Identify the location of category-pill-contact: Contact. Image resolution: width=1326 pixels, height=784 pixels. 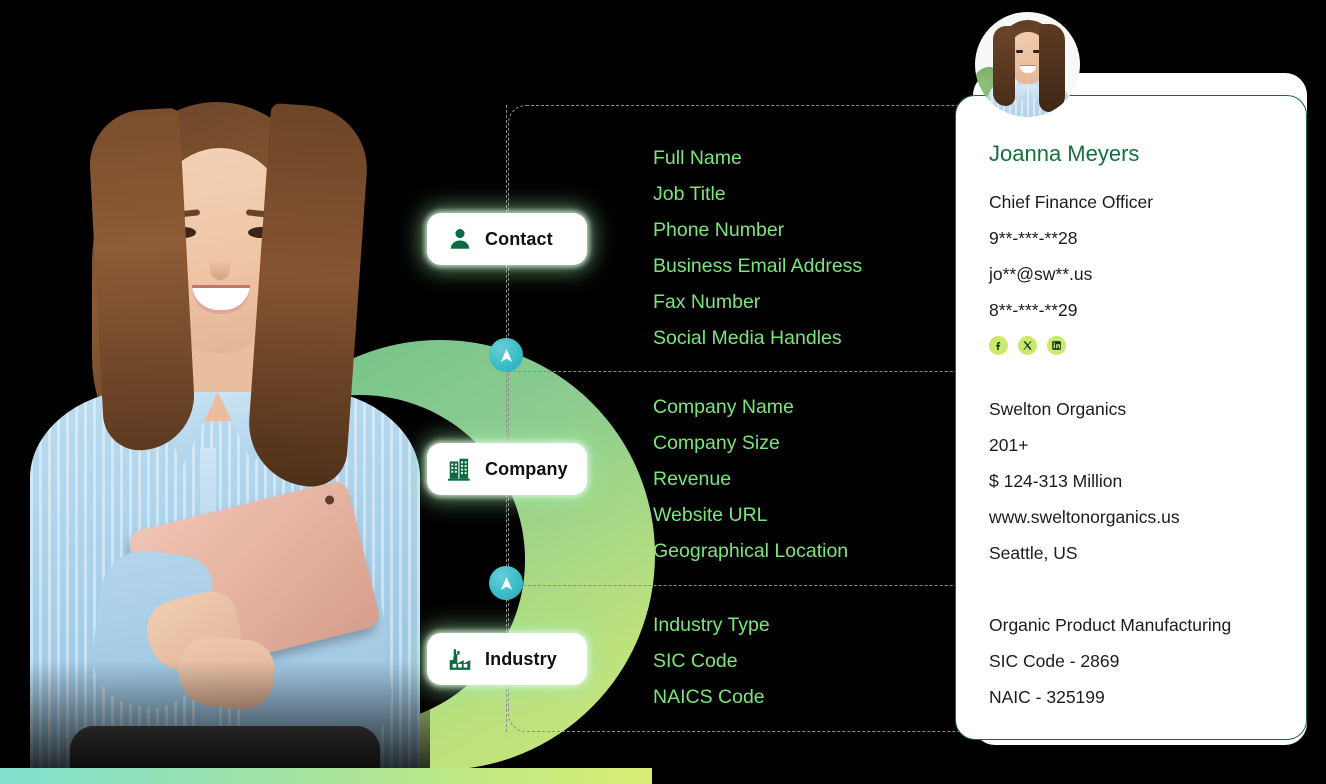
(507, 239).